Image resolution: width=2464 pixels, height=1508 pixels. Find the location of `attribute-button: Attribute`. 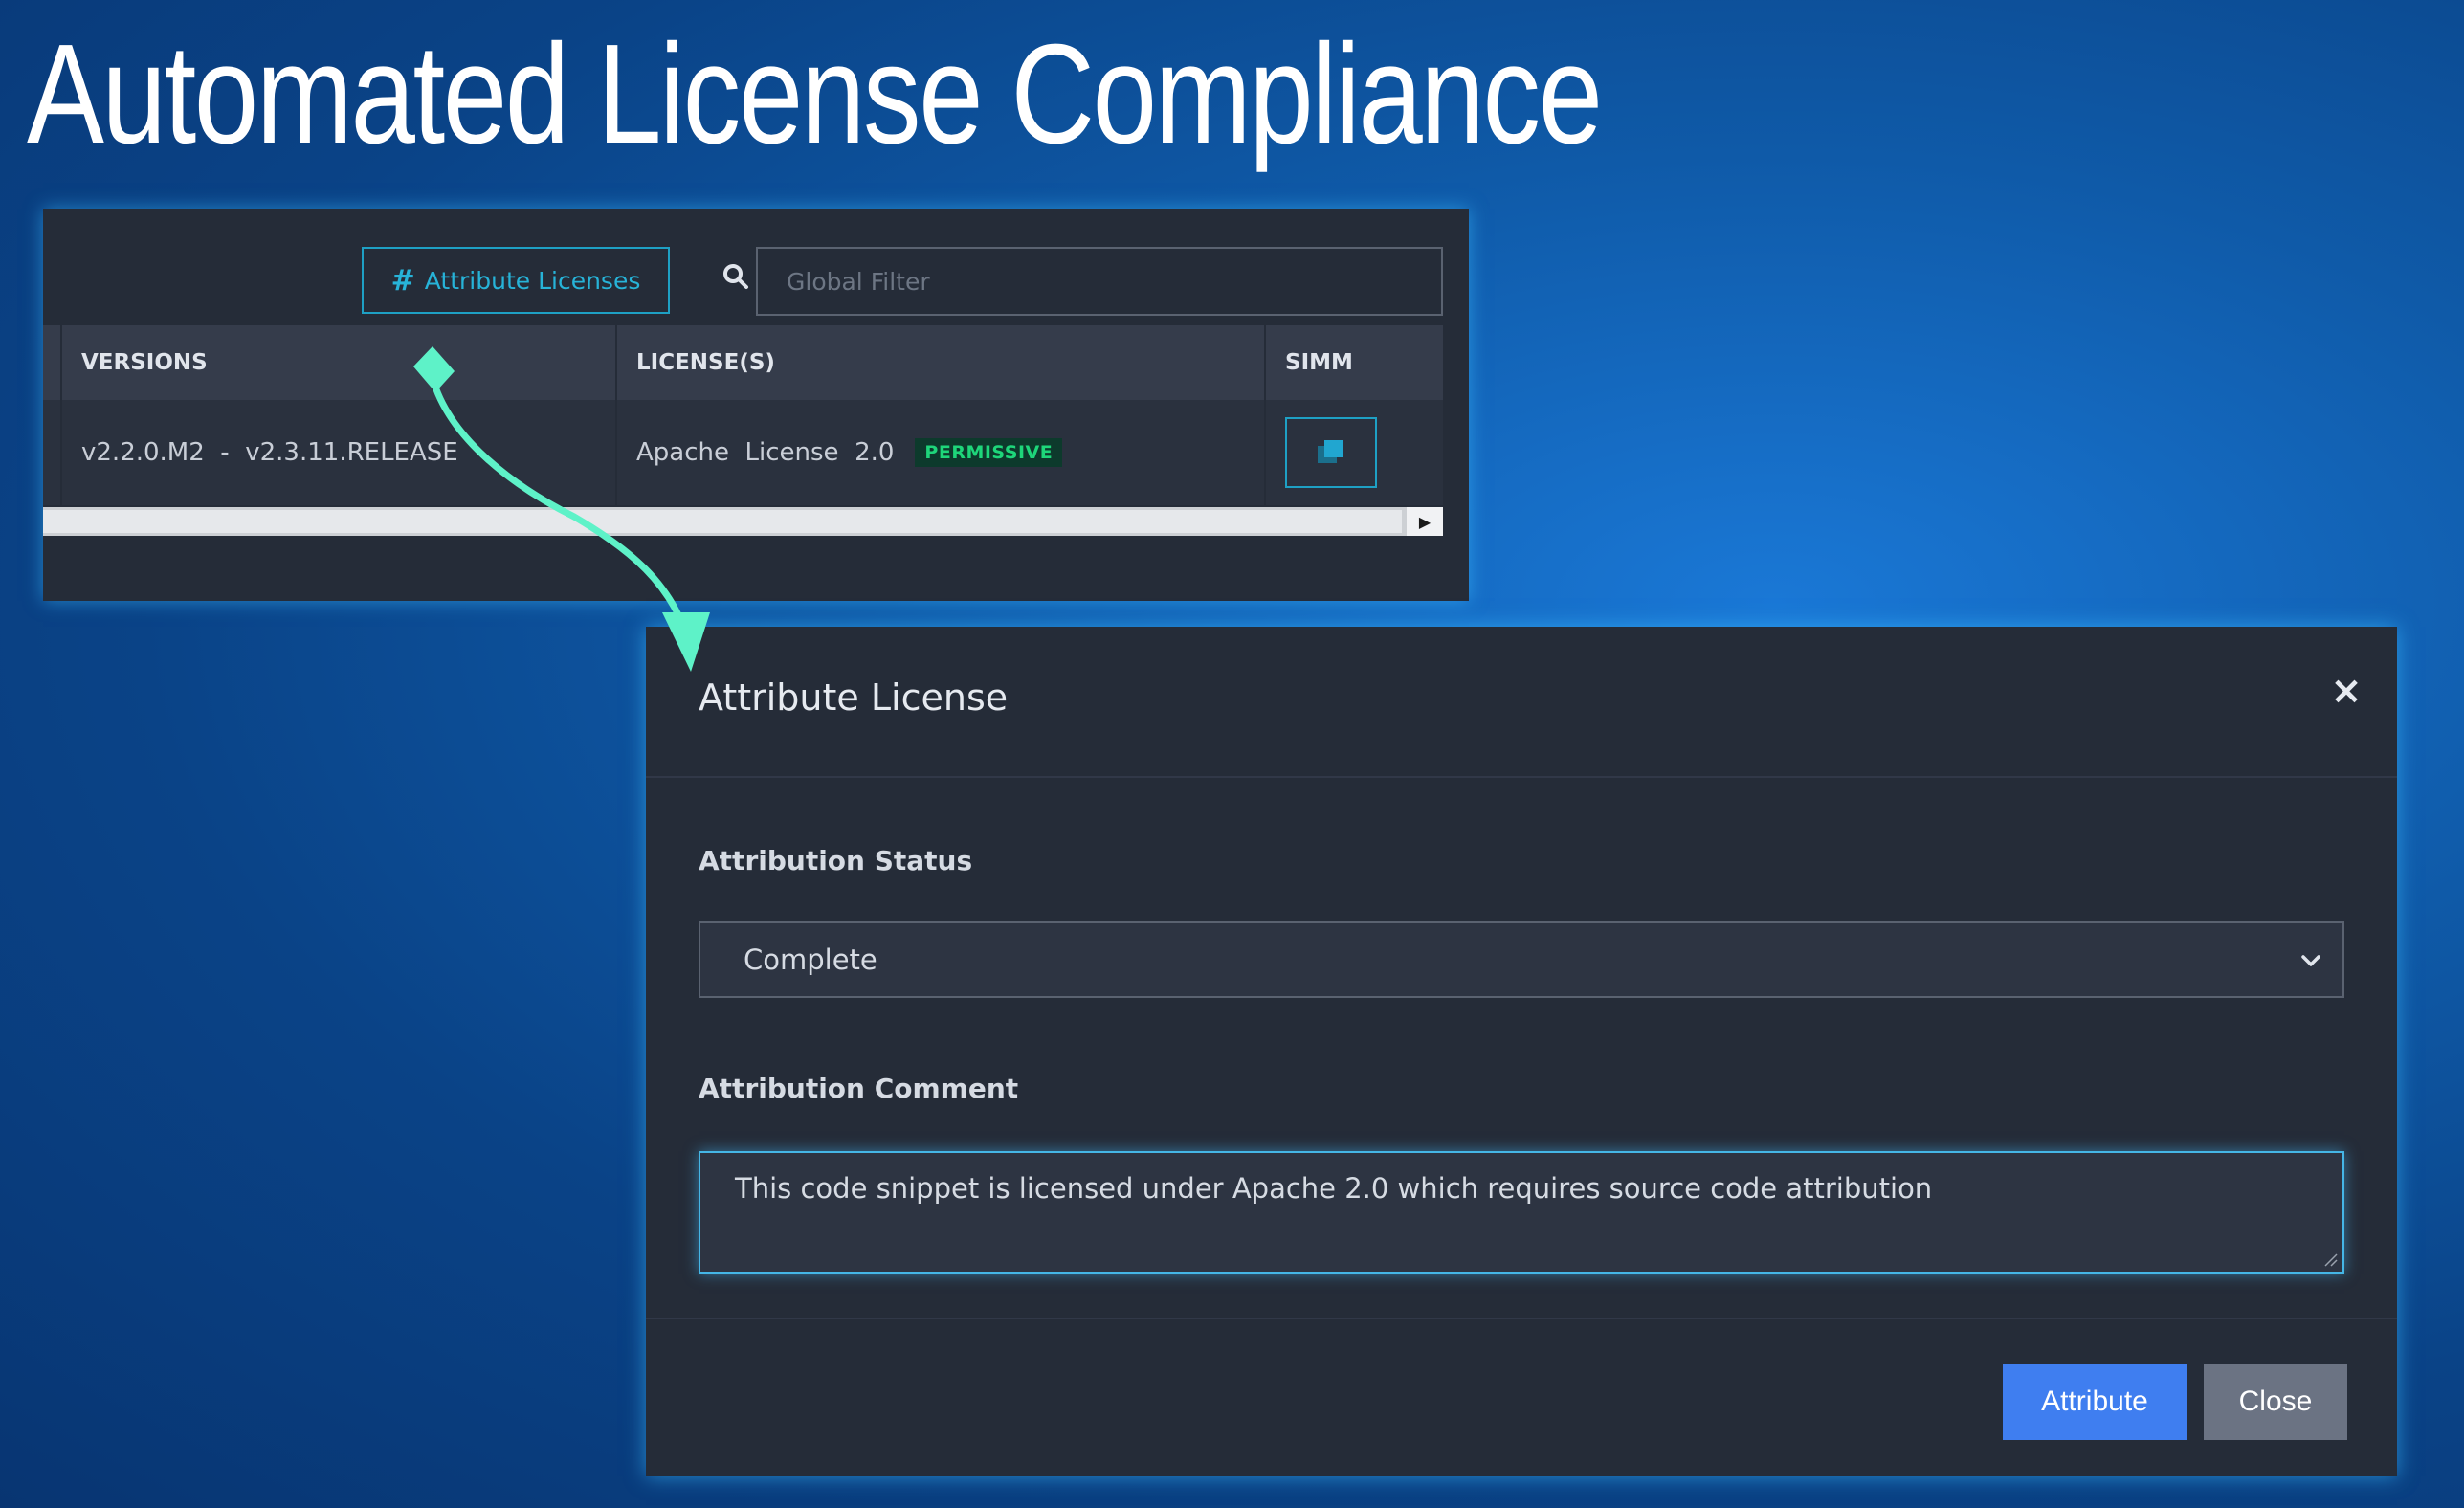

attribute-button: Attribute is located at coordinates (2095, 1402).